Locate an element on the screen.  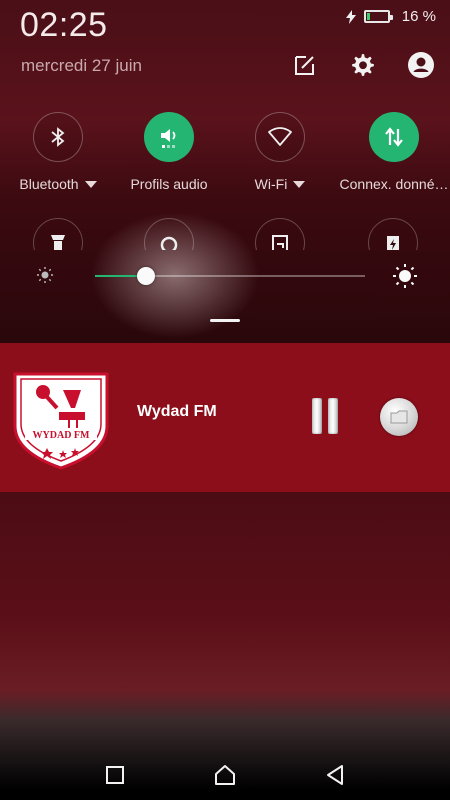
navigation-bar is located at coordinates (225, 775).